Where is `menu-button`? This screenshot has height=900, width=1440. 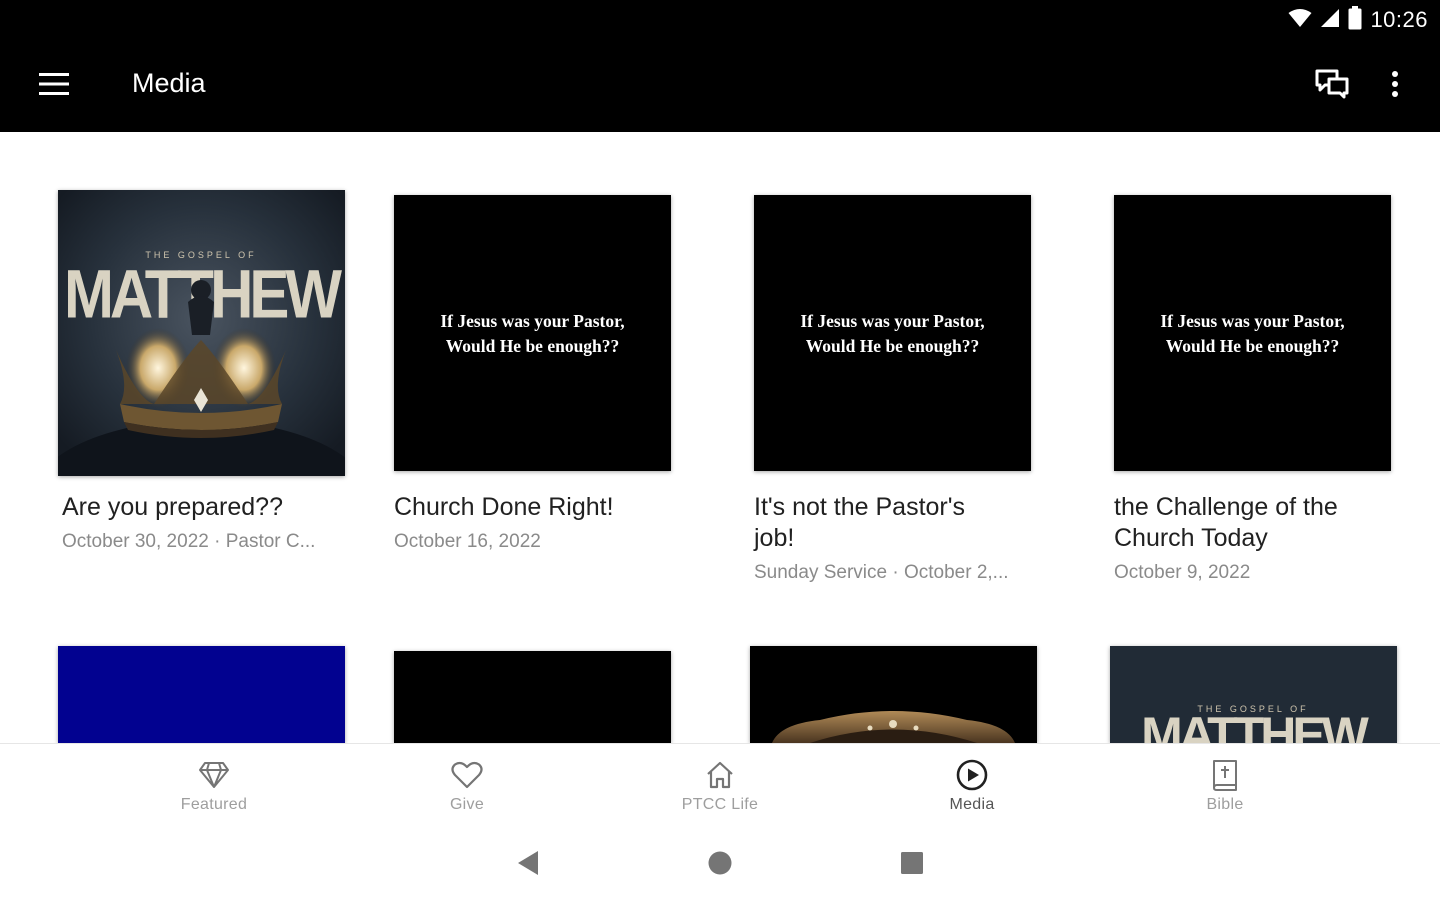 menu-button is located at coordinates (54, 86).